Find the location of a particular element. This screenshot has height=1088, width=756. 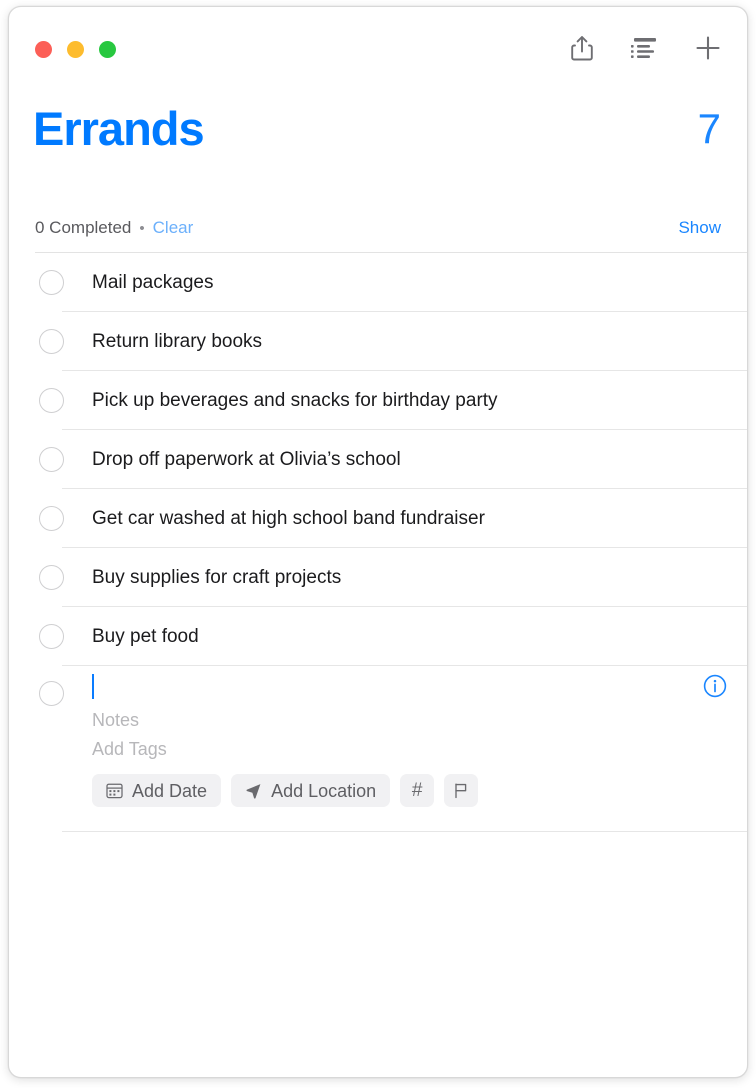

add-date-label: Add Date is located at coordinates (170, 790).